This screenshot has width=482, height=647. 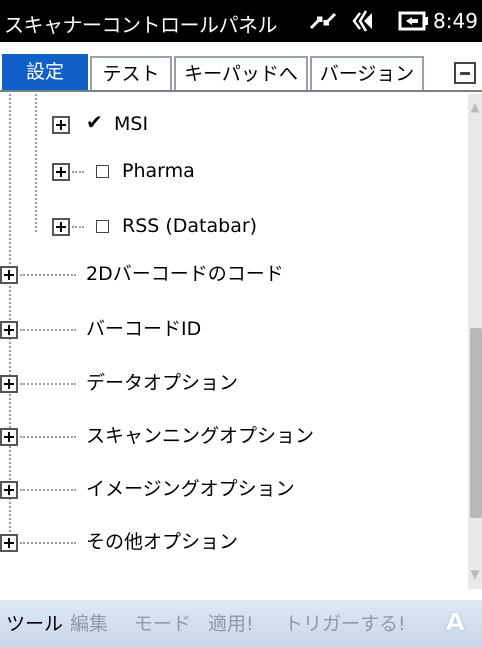 I want to click on tree-node-2d-barcode: 2Dバーコードのコード, so click(x=200, y=277).